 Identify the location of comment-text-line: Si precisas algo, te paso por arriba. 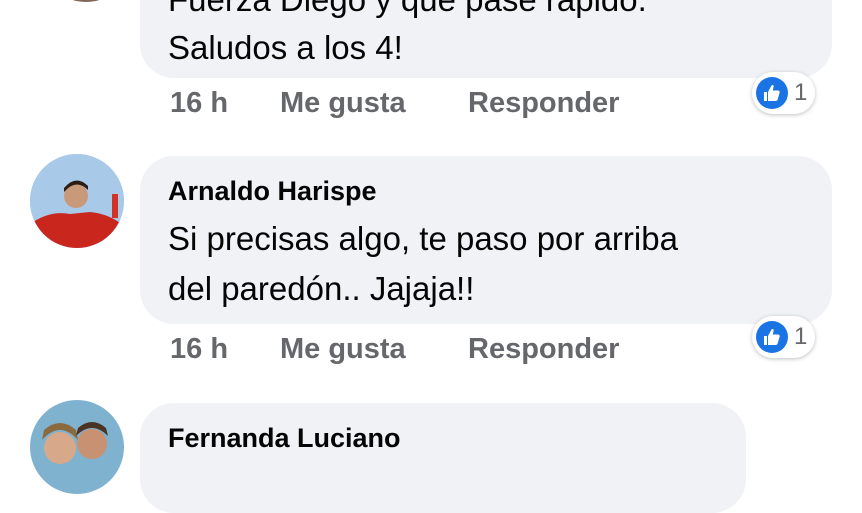
(423, 238).